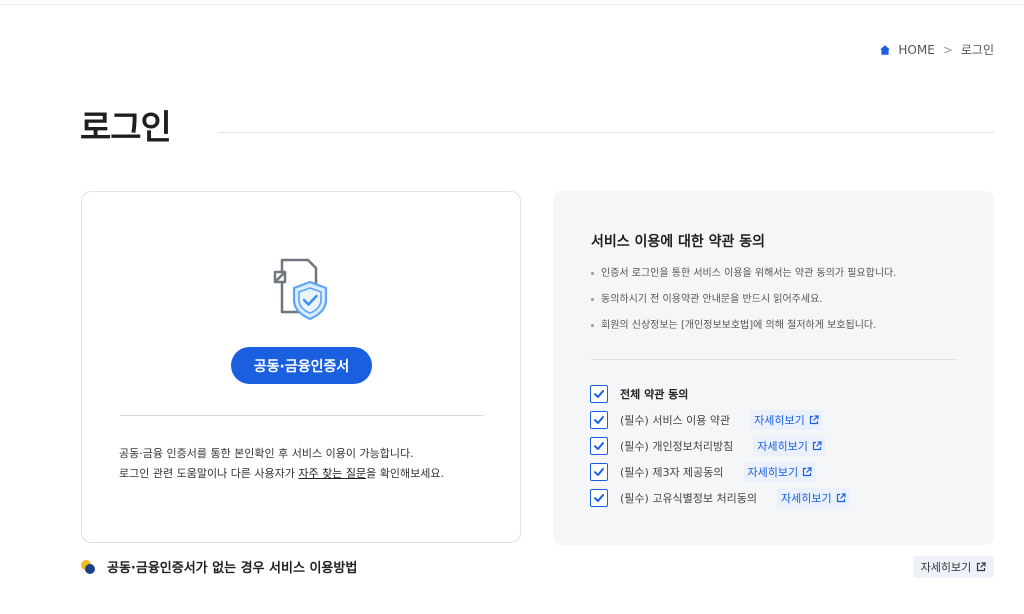  I want to click on section-bullet-icon, so click(88, 566).